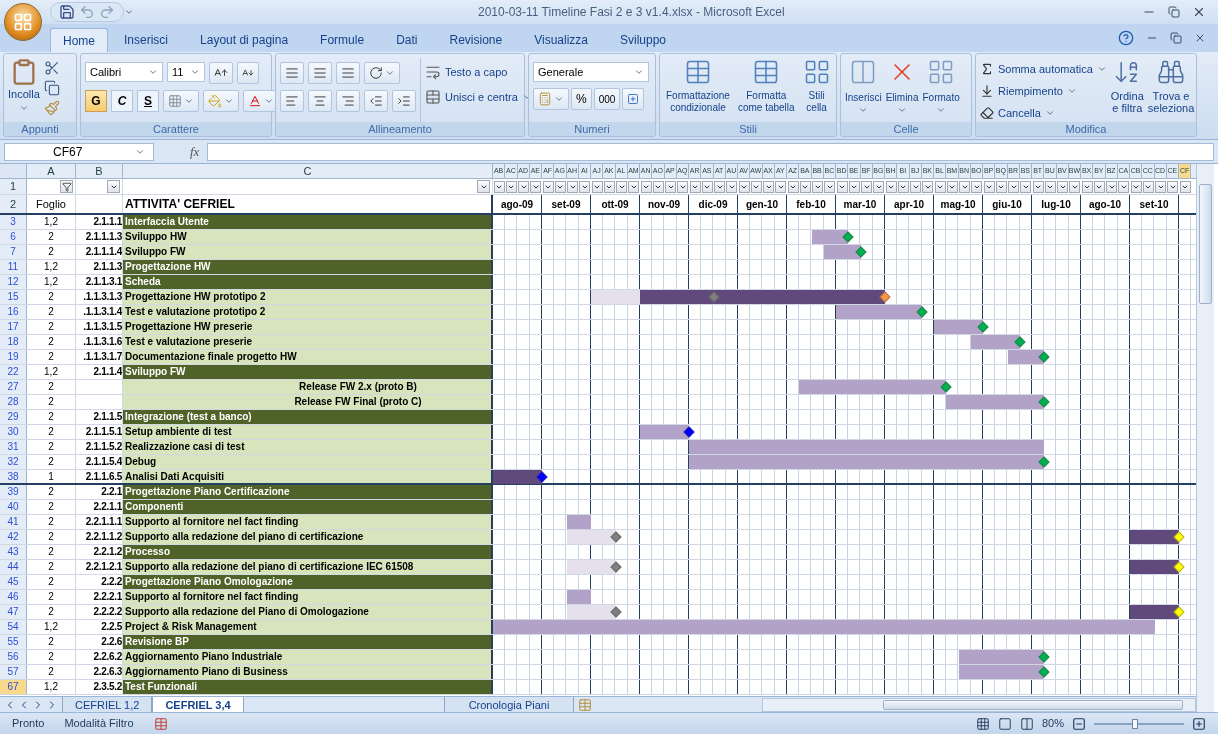 The image size is (1218, 734). What do you see at coordinates (221, 101) in the screenshot?
I see `fill-color-button` at bounding box center [221, 101].